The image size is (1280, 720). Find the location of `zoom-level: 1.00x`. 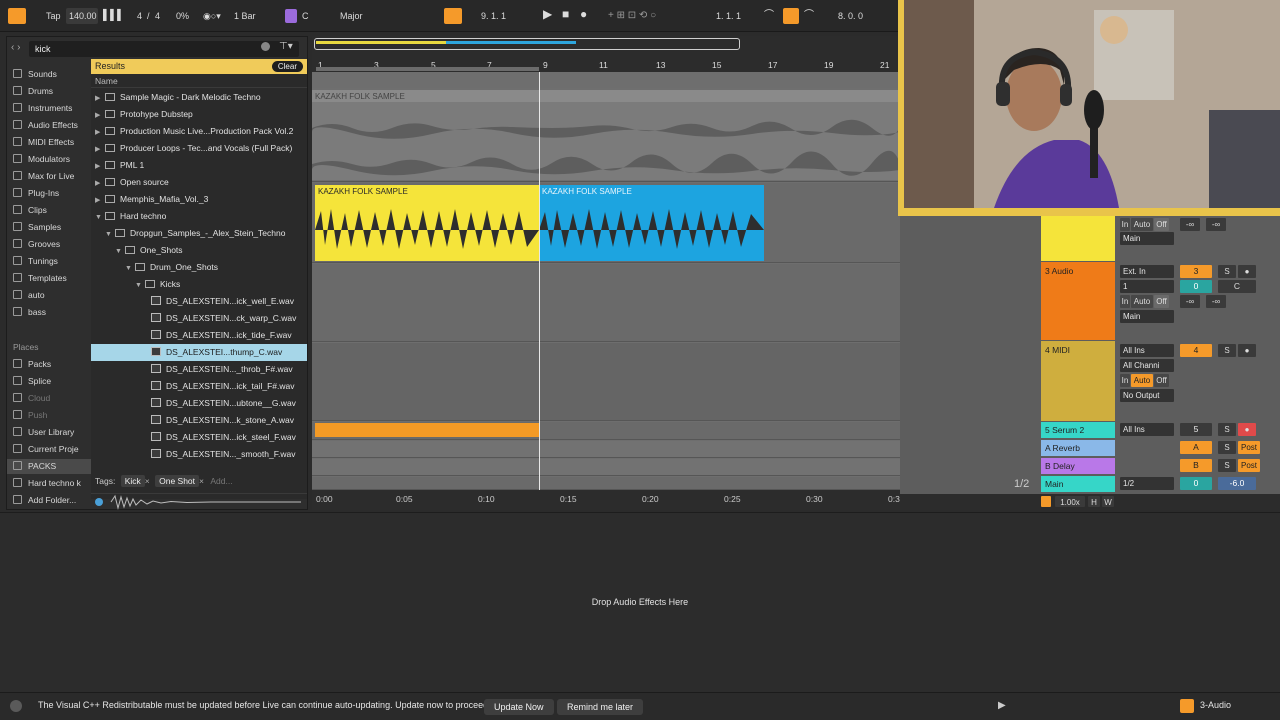

zoom-level: 1.00x is located at coordinates (1070, 501).